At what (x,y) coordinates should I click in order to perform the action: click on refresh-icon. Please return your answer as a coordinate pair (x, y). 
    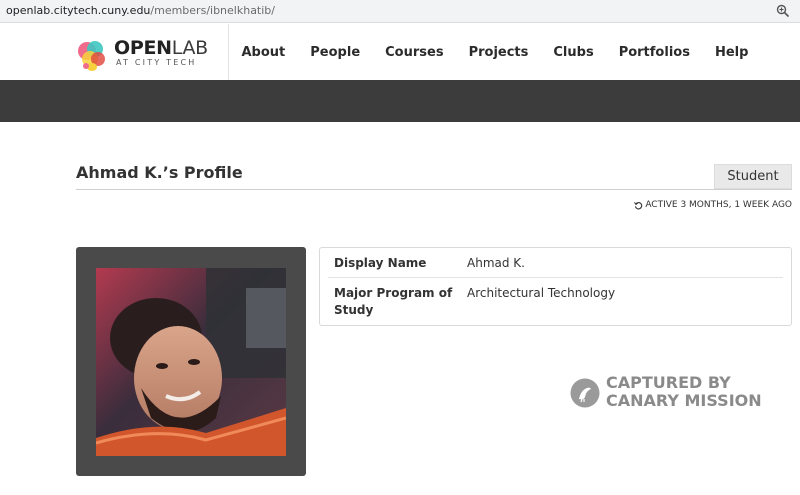
    Looking at the image, I should click on (638, 205).